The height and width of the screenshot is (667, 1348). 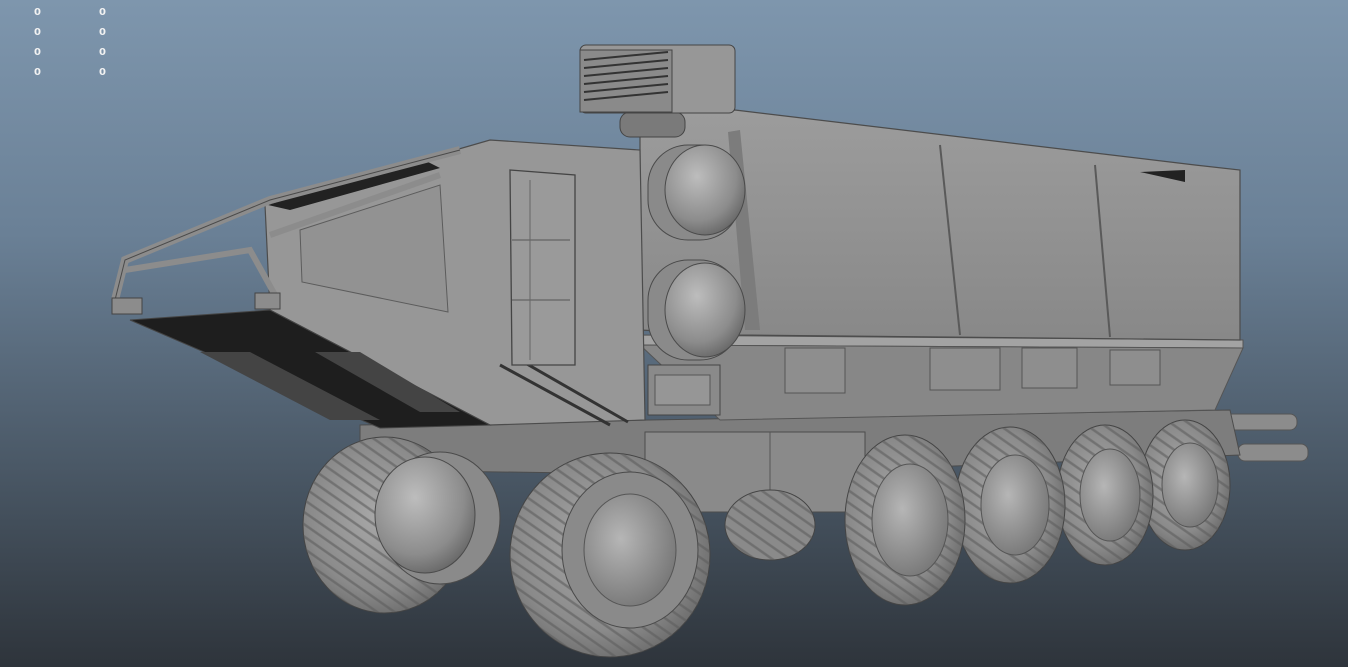 What do you see at coordinates (770, 525) in the screenshot?
I see `wheel-middle-far` at bounding box center [770, 525].